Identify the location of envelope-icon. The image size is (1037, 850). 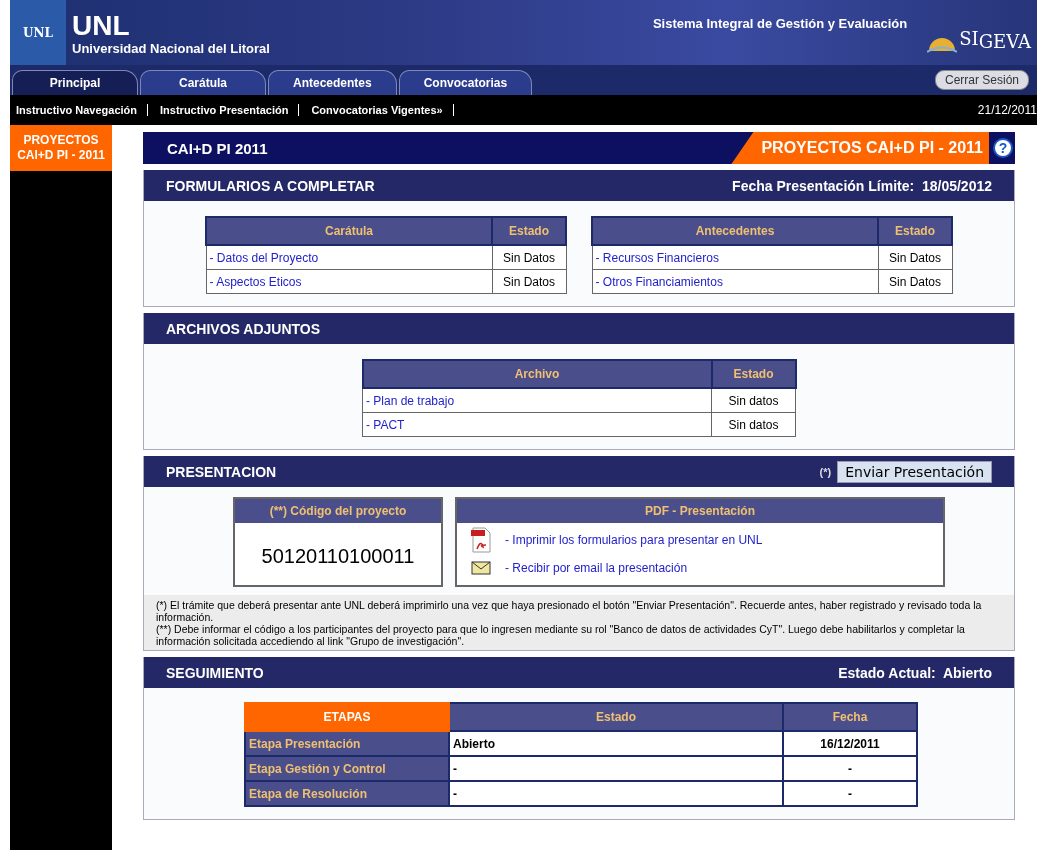
(481, 568).